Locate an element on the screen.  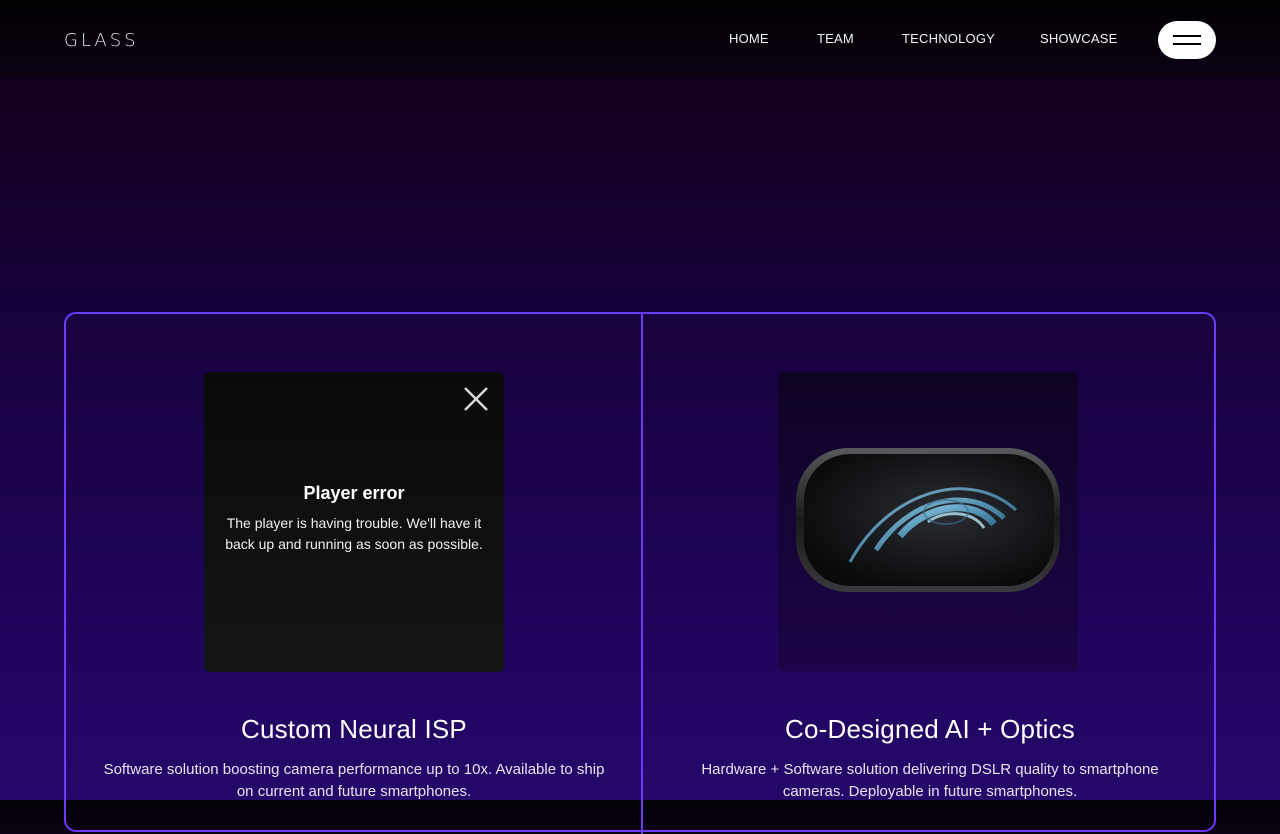
player-error-title: Player error is located at coordinates (354, 493).